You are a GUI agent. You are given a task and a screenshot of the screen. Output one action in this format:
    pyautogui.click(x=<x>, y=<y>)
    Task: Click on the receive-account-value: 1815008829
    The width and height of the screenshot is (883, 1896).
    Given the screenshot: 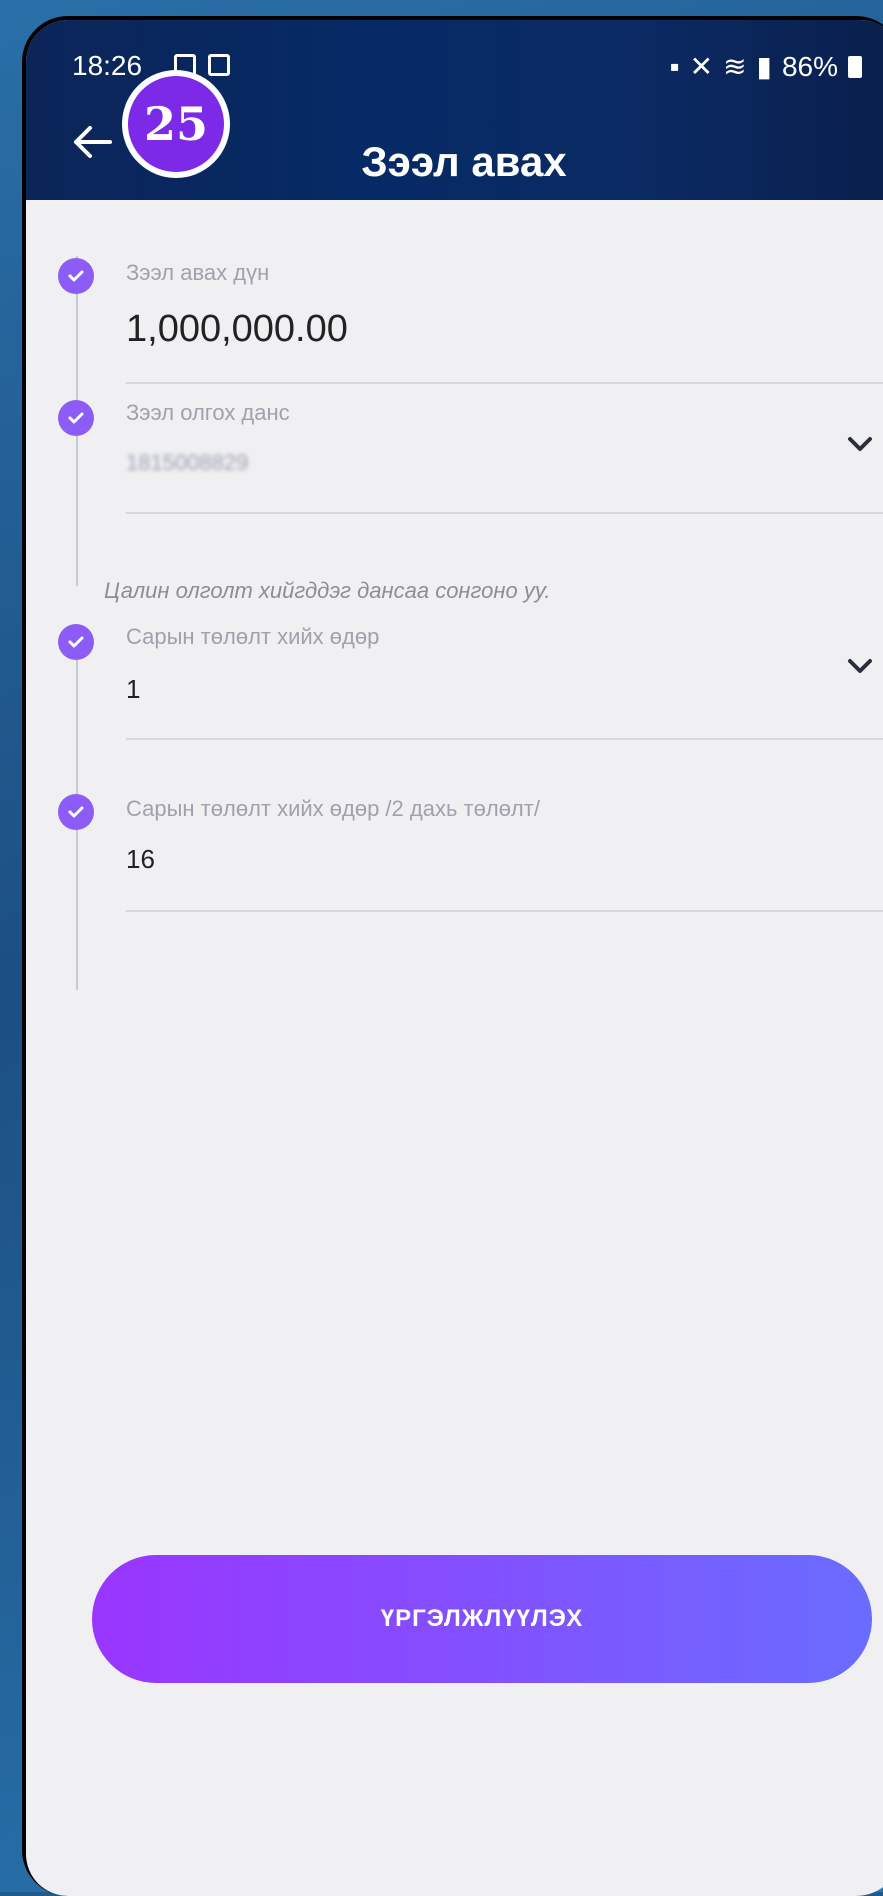 What is the action you would take?
    pyautogui.click(x=187, y=462)
    